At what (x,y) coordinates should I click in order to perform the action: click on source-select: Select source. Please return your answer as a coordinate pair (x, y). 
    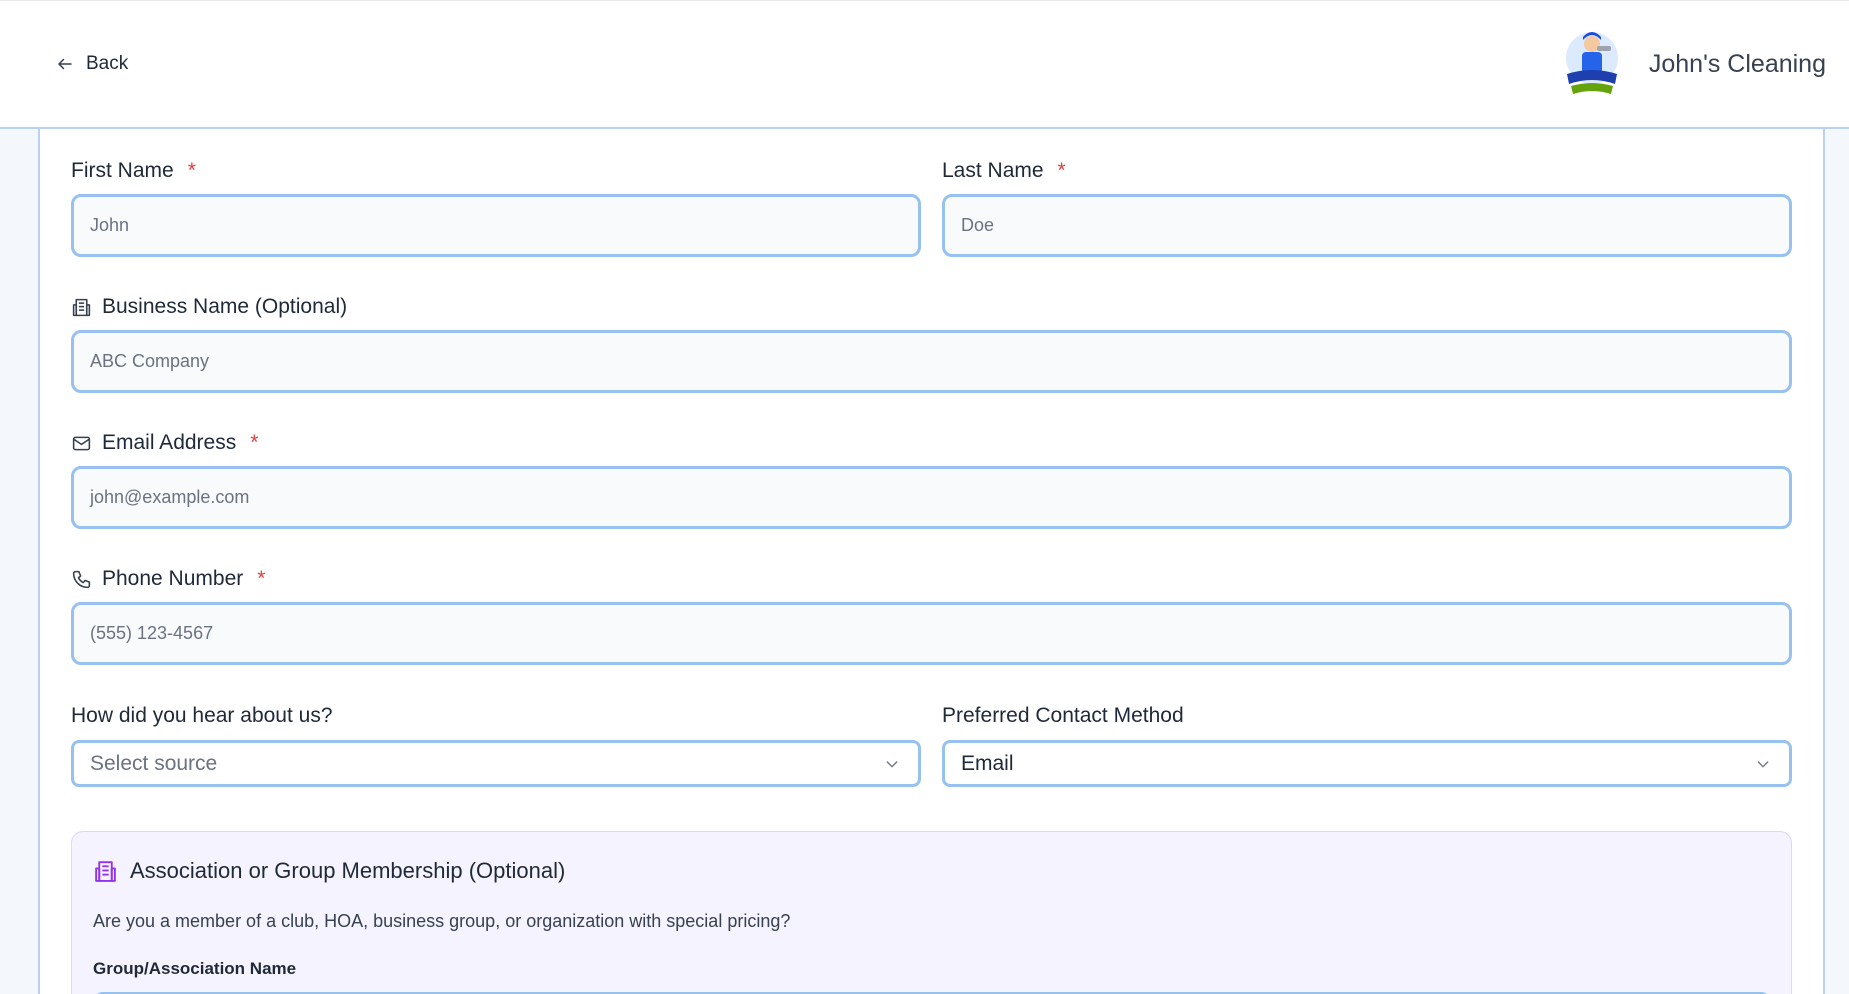
    Looking at the image, I should click on (496, 763).